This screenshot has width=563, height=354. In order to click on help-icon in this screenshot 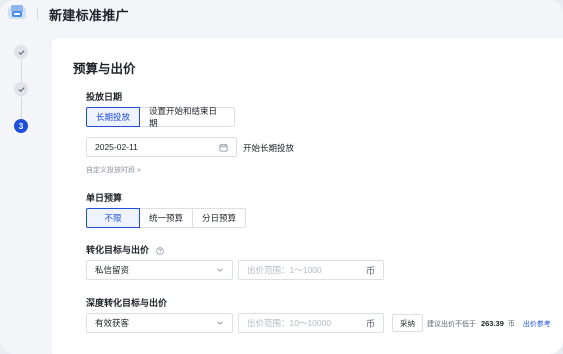, I will do `click(159, 250)`.